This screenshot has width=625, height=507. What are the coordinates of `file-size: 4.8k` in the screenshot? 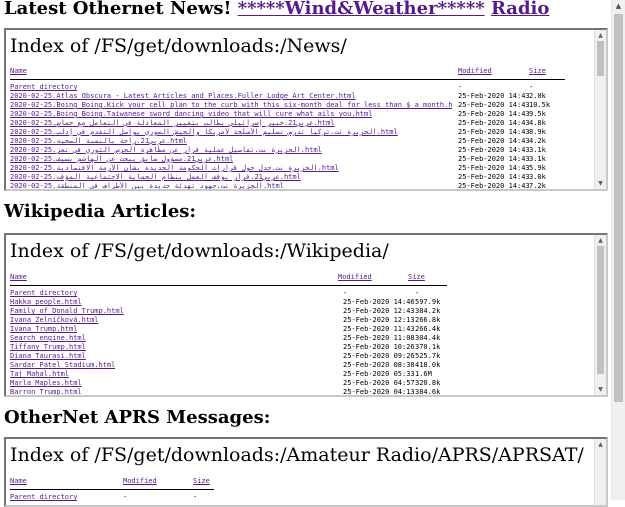 It's located at (537, 123).